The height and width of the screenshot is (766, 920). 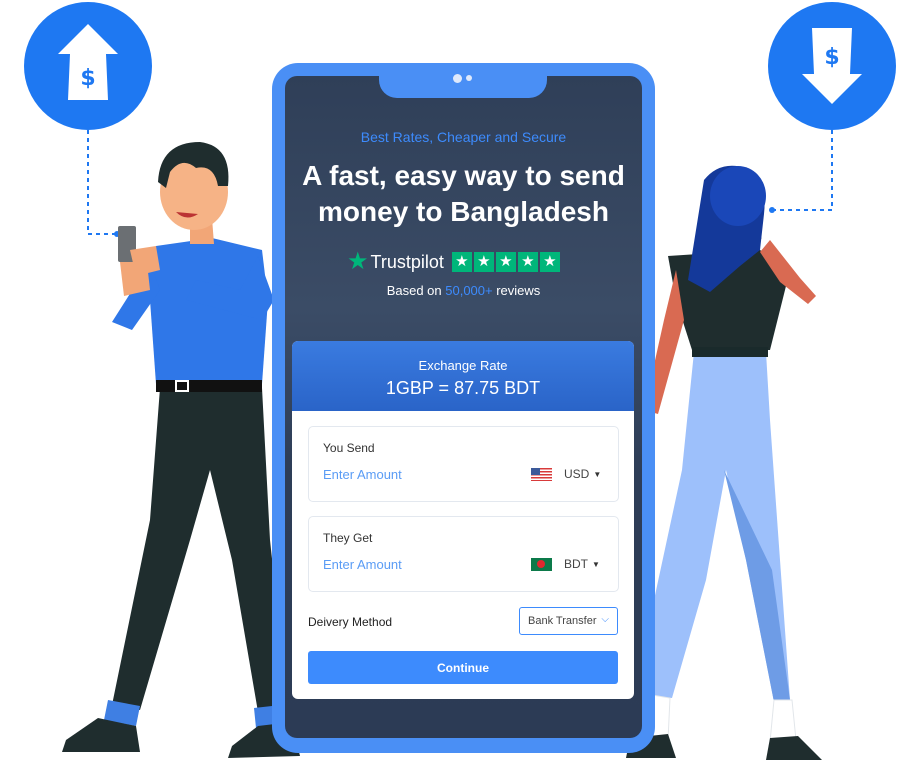 I want to click on camera-icon, so click(x=457, y=78).